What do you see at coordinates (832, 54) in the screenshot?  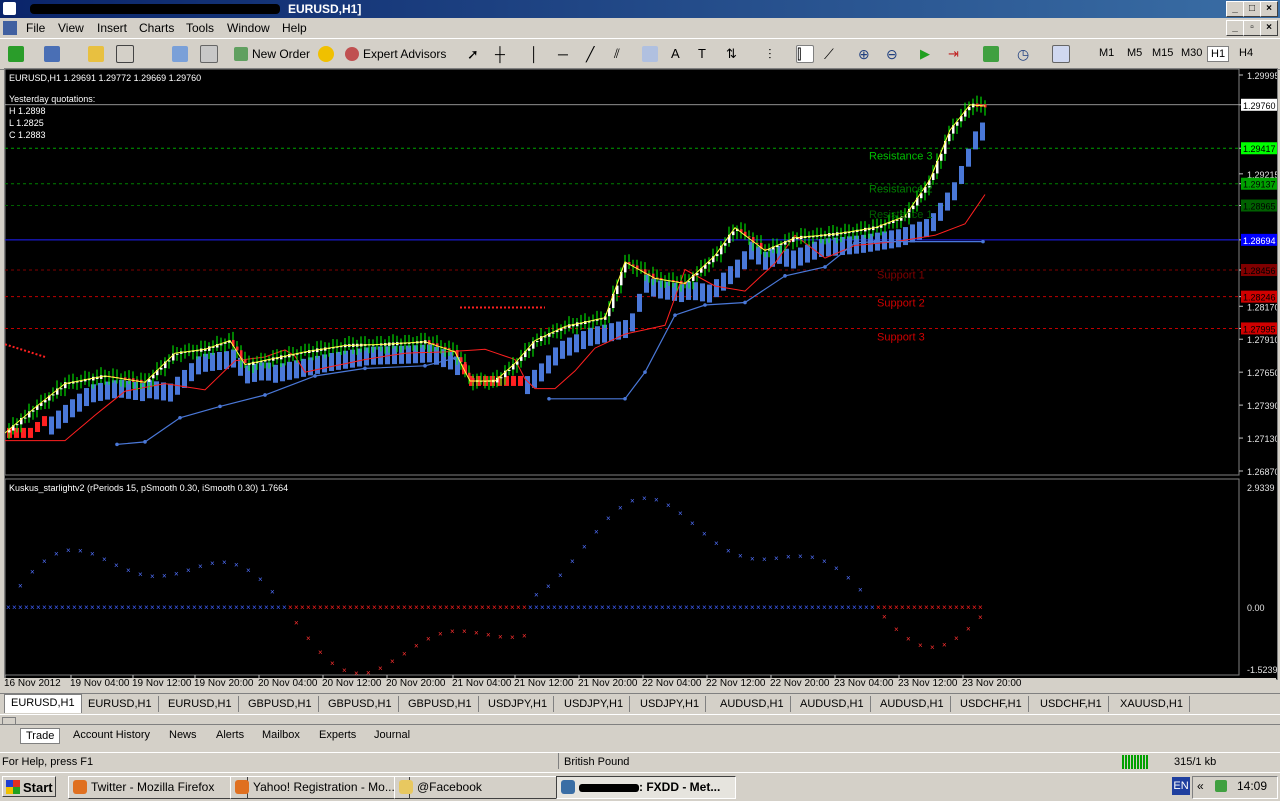 I see `line-chart-icon: ⟋` at bounding box center [832, 54].